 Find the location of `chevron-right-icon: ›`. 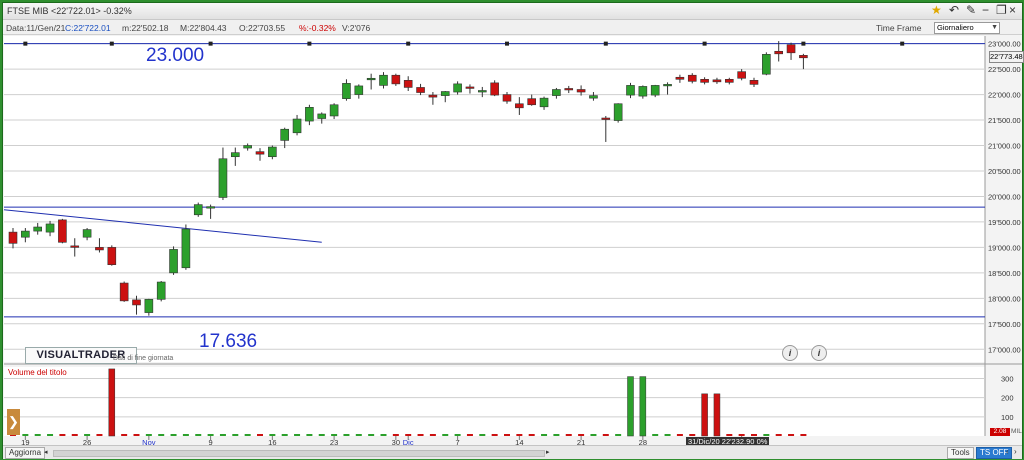

chevron-right-icon: › is located at coordinates (1015, 451).